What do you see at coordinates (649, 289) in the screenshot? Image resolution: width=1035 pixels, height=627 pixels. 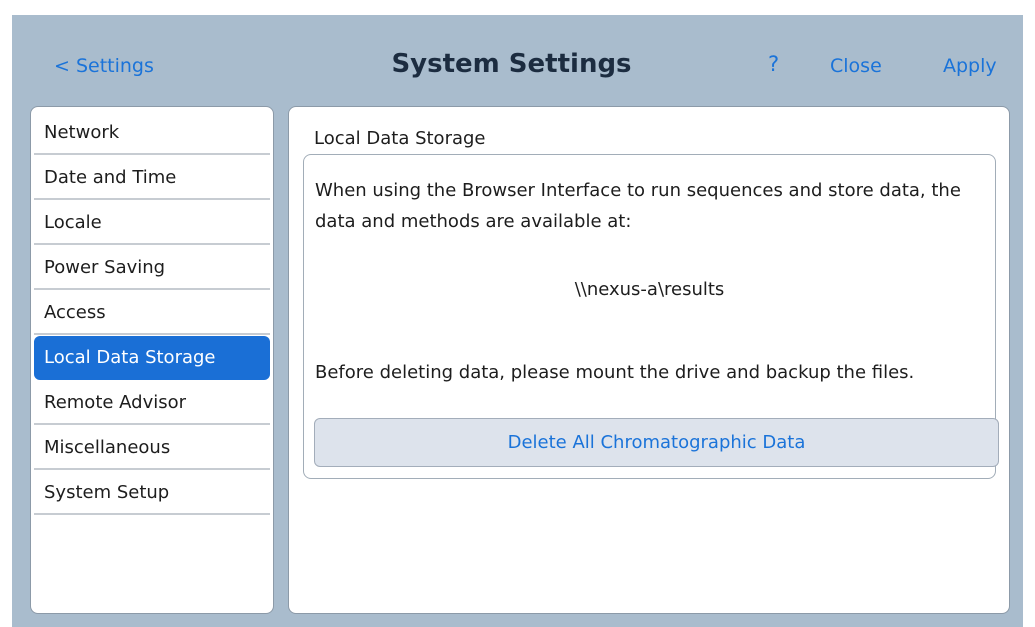 I see `storage-path: \\nexus-a\results` at bounding box center [649, 289].